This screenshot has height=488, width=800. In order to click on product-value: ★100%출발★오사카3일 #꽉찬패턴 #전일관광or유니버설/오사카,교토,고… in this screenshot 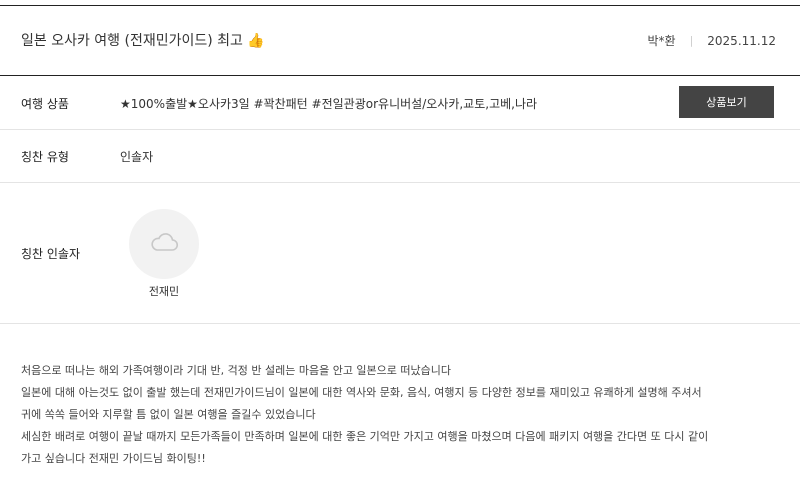, I will do `click(329, 104)`.